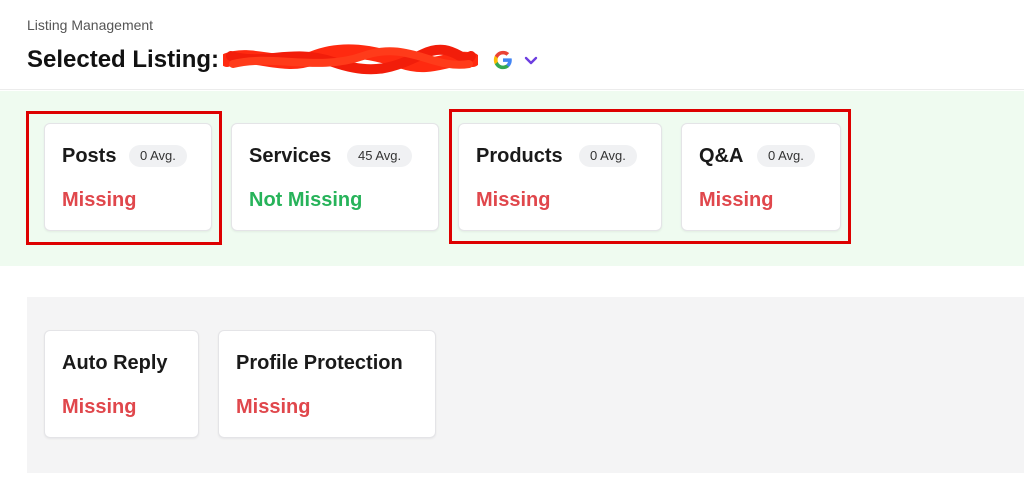 This screenshot has height=488, width=1024. Describe the element at coordinates (306, 200) in the screenshot. I see `status-not-missing: Not Missing` at that location.